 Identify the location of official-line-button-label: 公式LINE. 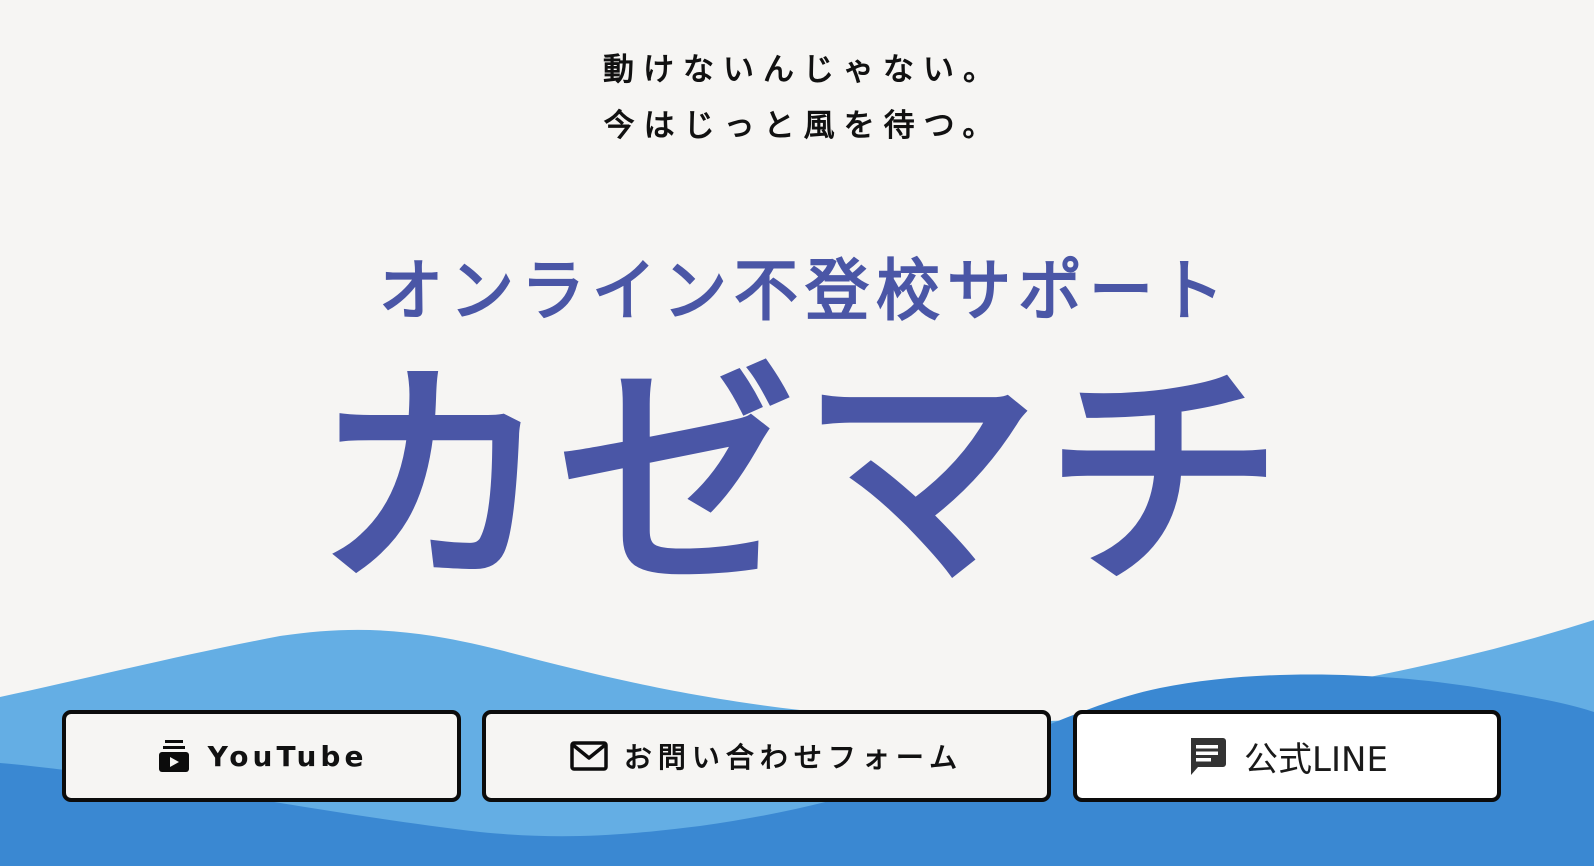
(1316, 759).